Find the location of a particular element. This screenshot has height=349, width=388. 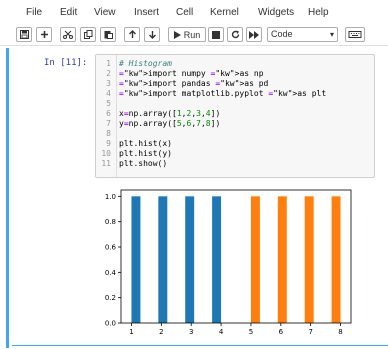

fast-forward-icon is located at coordinates (254, 34).